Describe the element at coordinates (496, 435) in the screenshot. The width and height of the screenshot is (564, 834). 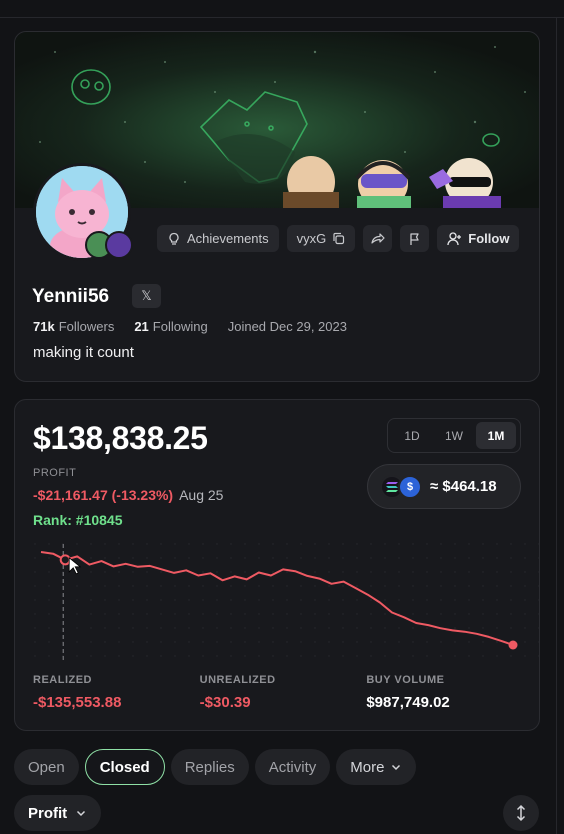
I see `timeframe-1m: 1M` at that location.